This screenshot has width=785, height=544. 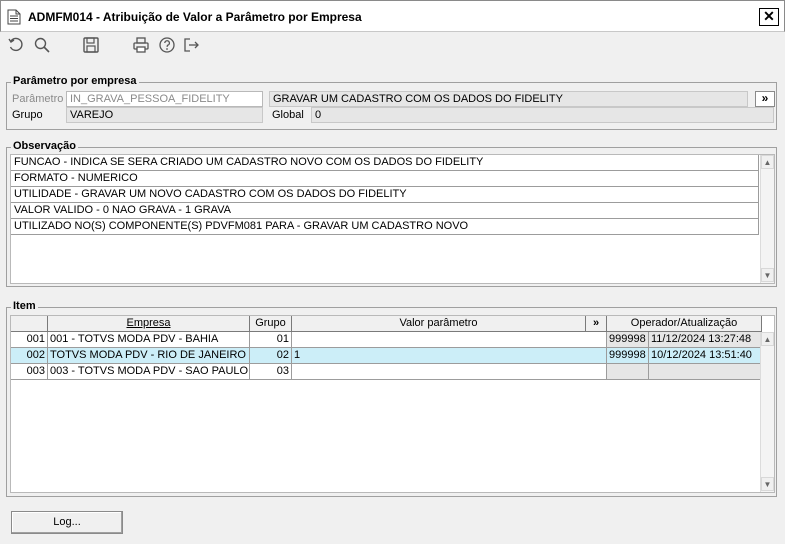 I want to click on grupo-label: Grupo, so click(x=27, y=115).